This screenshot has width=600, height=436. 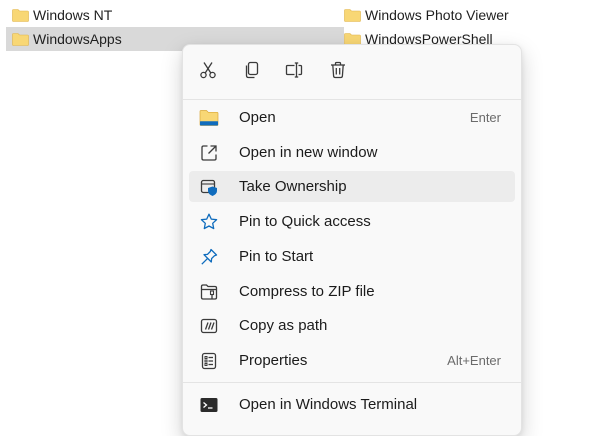 I want to click on shield-icon, so click(x=209, y=187).